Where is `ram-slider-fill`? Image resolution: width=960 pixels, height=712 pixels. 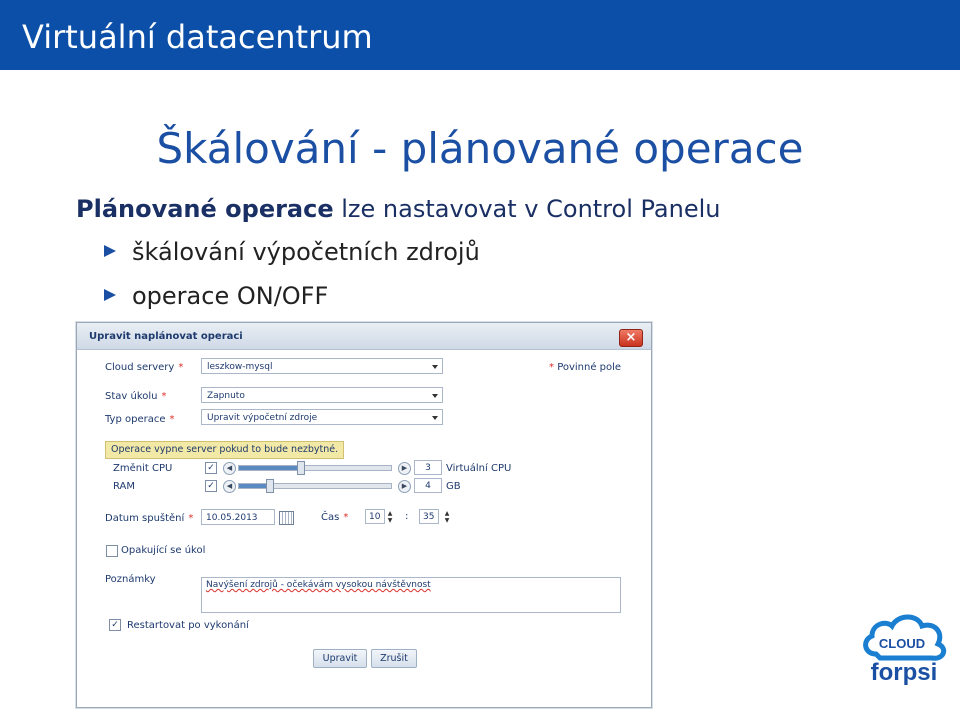 ram-slider-fill is located at coordinates (254, 486).